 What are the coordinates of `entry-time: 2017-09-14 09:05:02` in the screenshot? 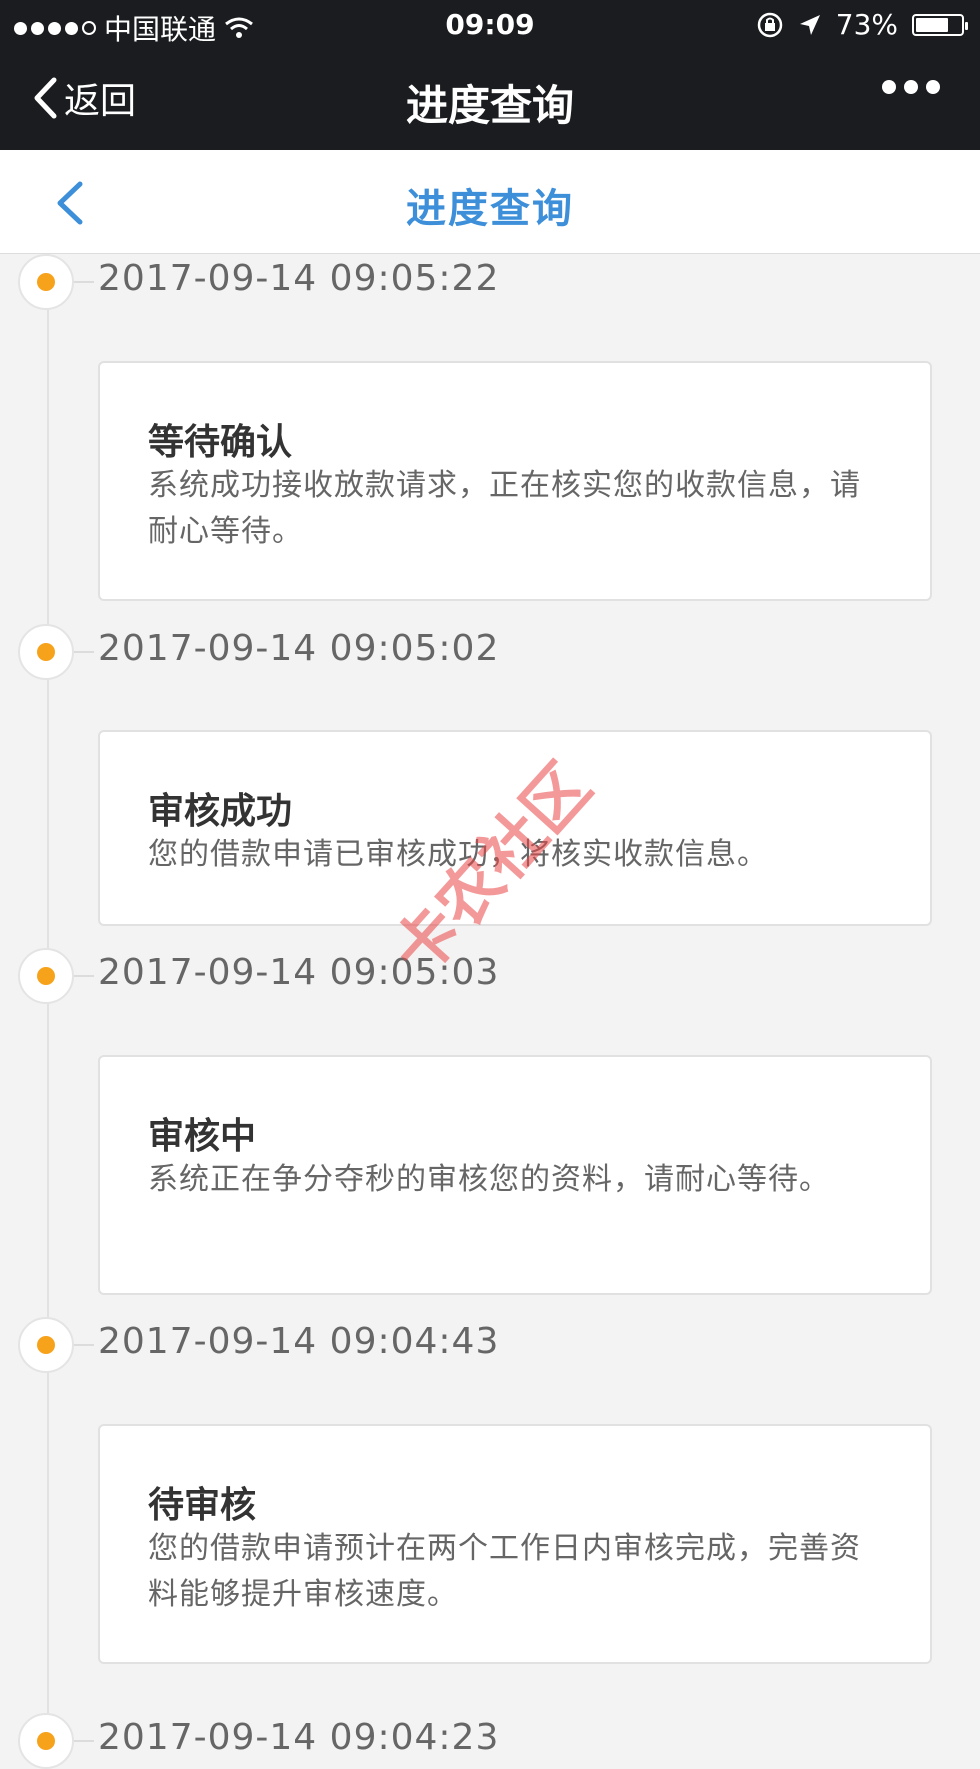 It's located at (299, 648).